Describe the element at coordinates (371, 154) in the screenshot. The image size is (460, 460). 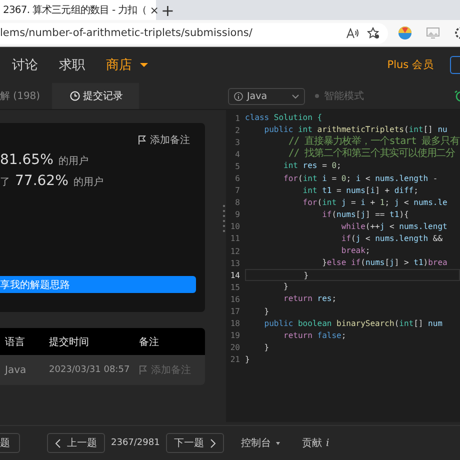
I see `code-line: // 找第二个和第三个其实可以使用二分` at that location.